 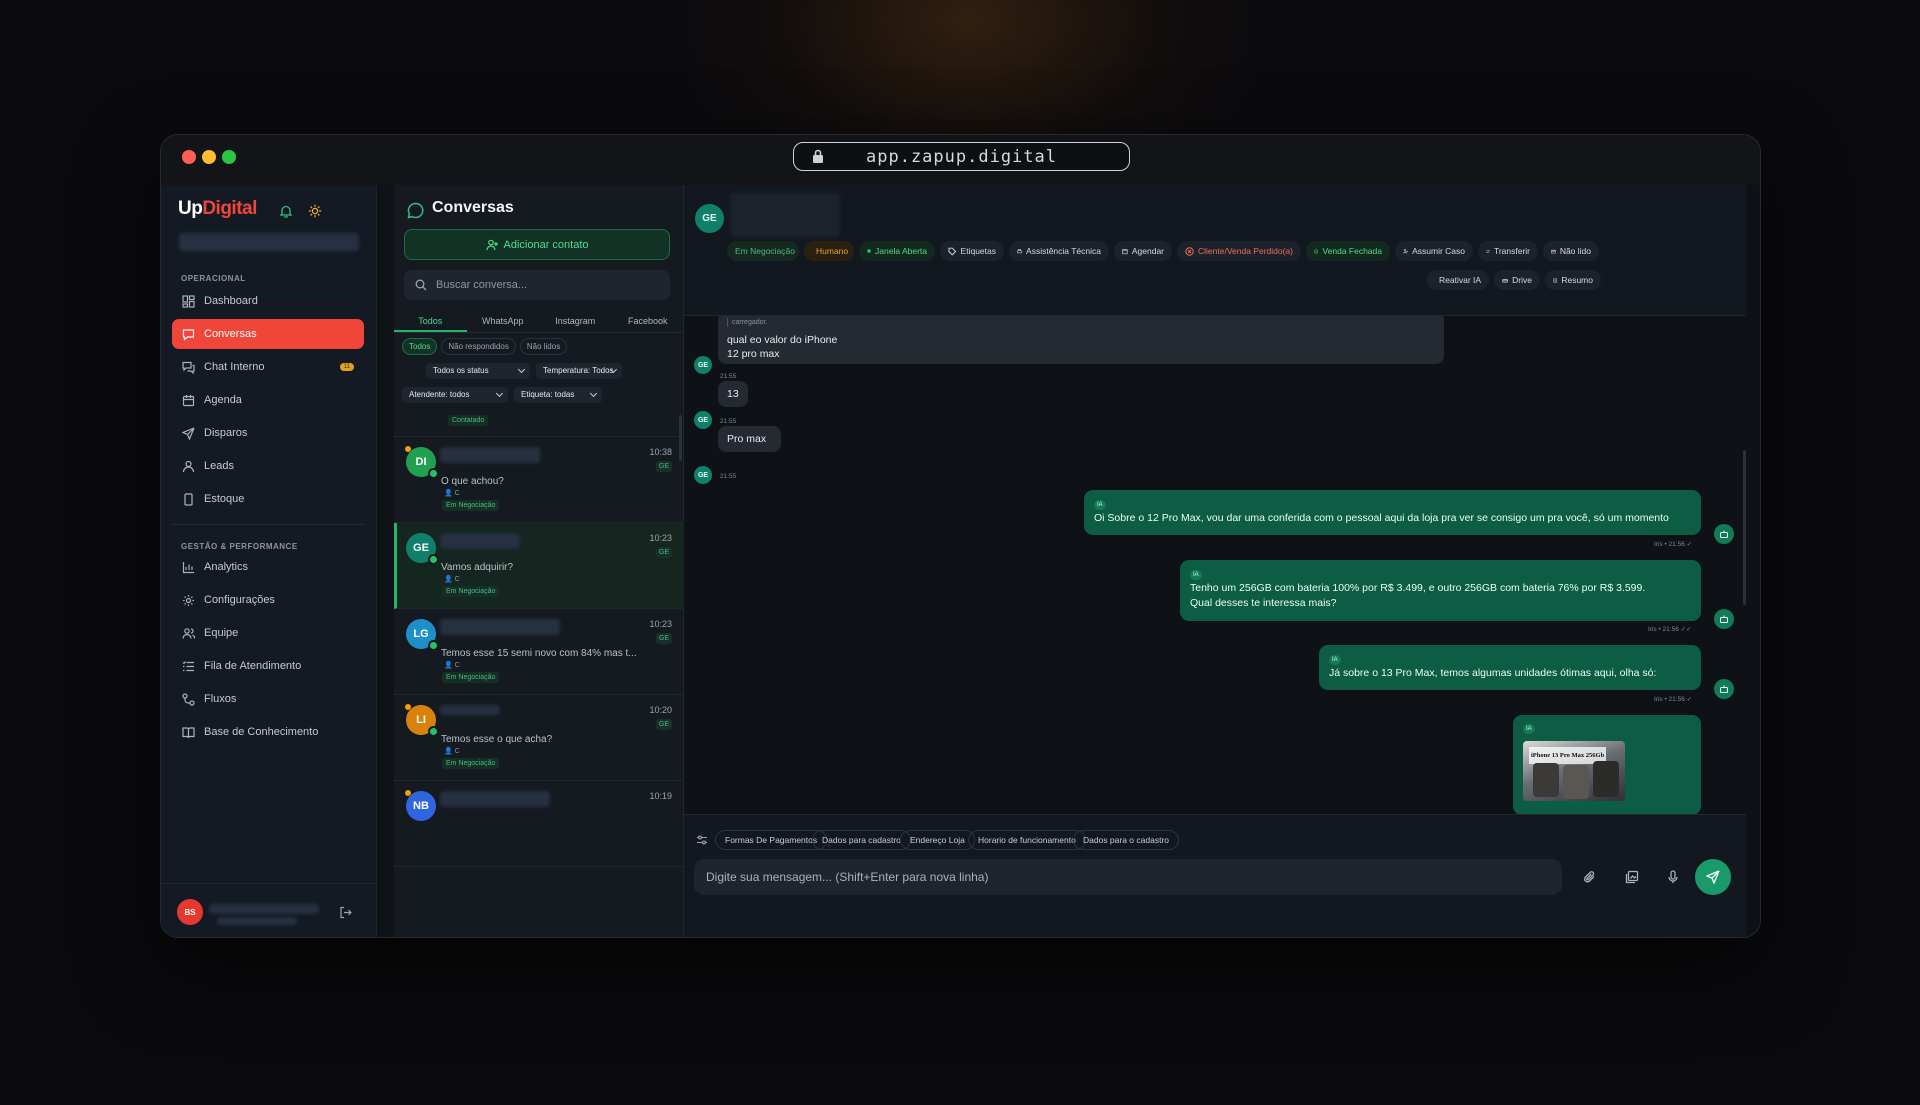 What do you see at coordinates (869, 251) in the screenshot?
I see `status-dot-icon` at bounding box center [869, 251].